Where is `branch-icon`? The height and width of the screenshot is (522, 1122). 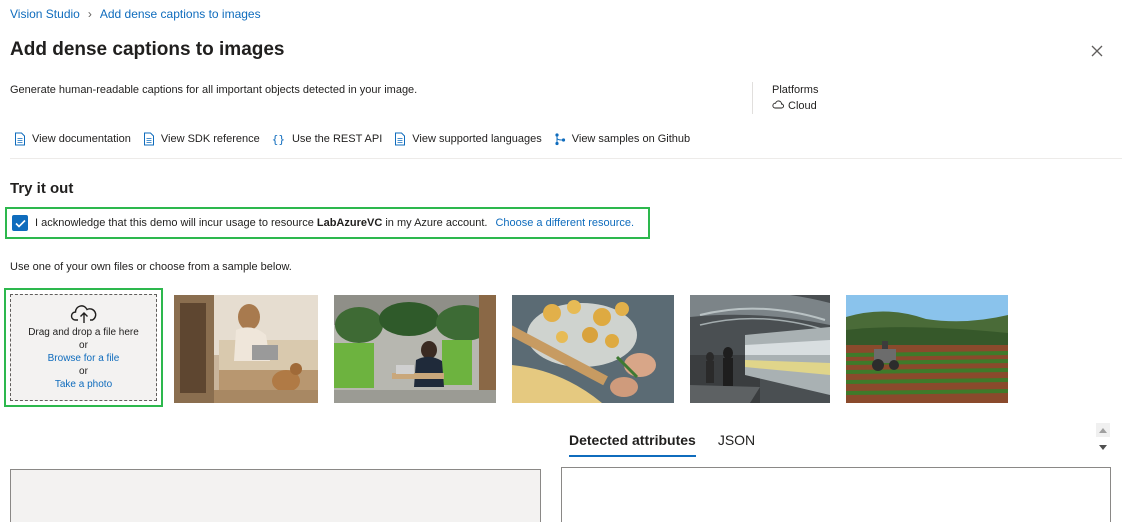 branch-icon is located at coordinates (560, 139).